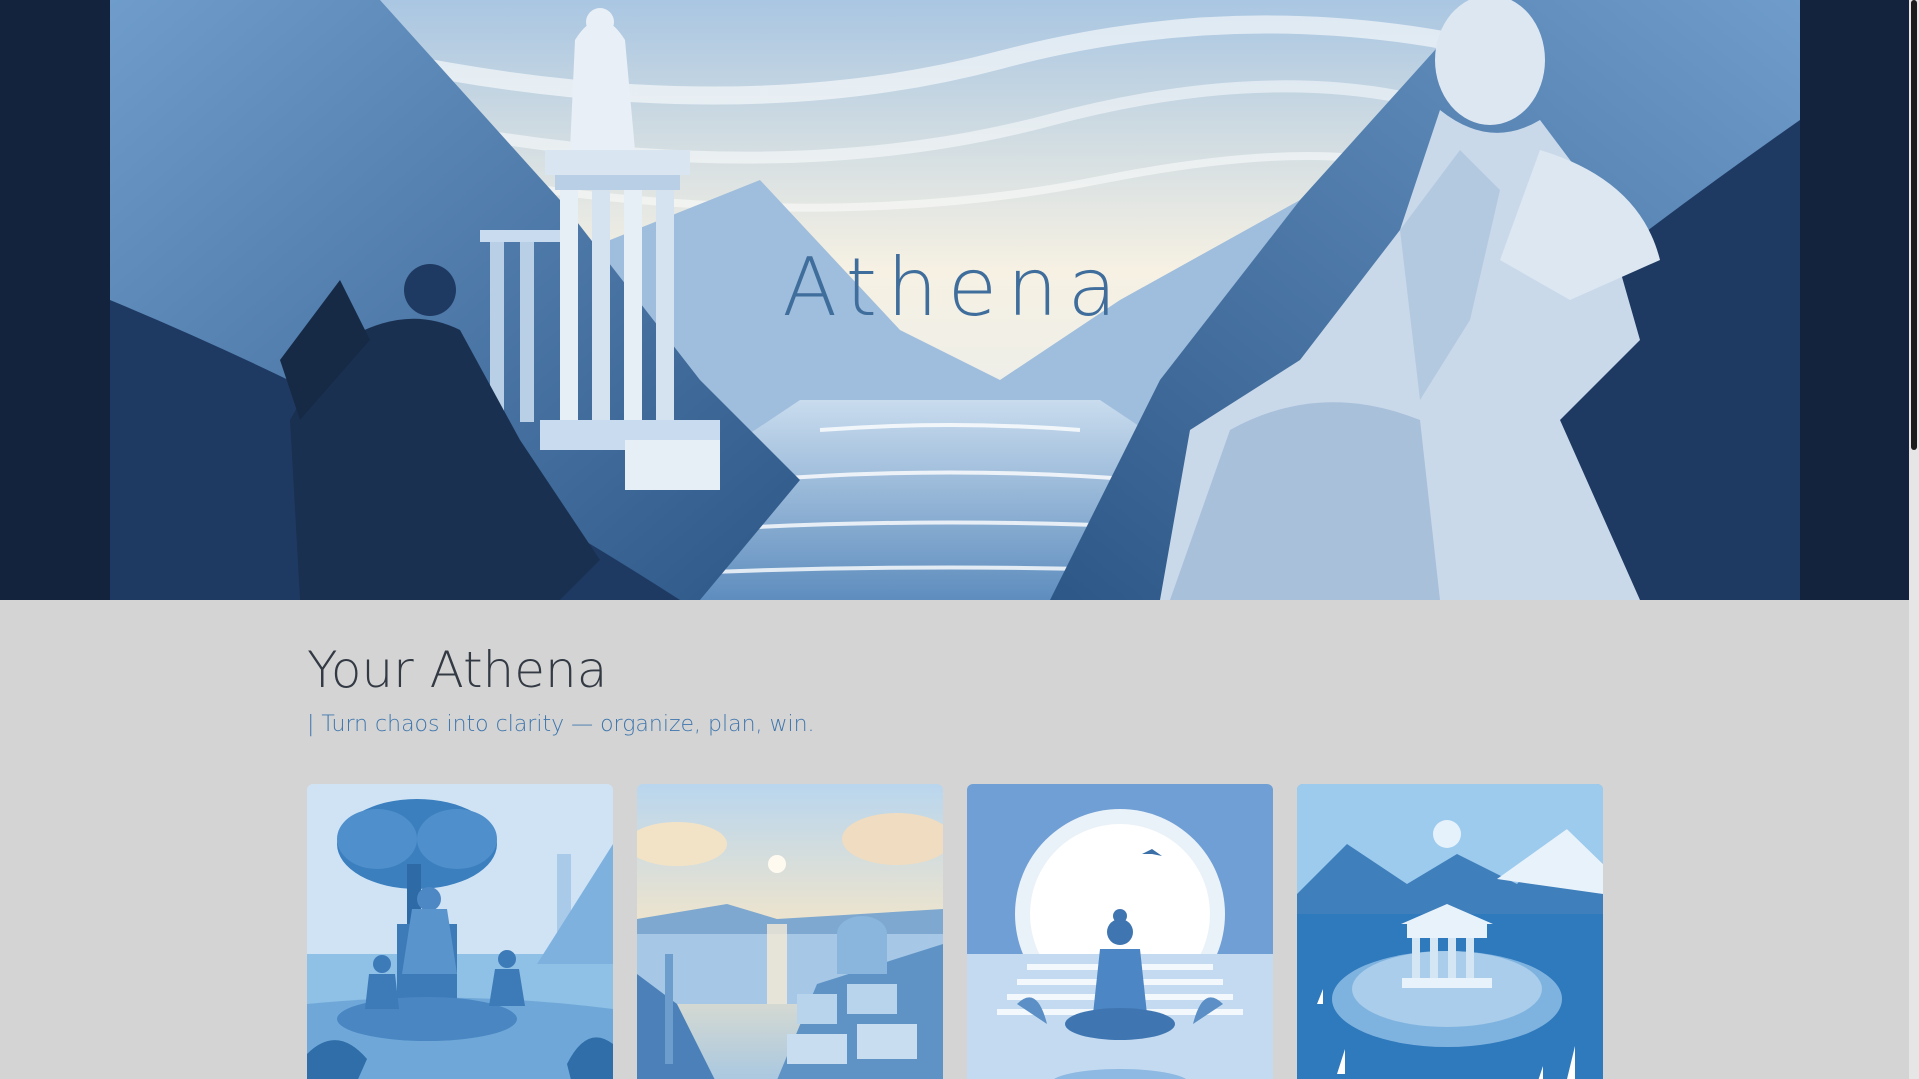 This screenshot has width=1919, height=1079. I want to click on island-temple-image, so click(1450, 931).